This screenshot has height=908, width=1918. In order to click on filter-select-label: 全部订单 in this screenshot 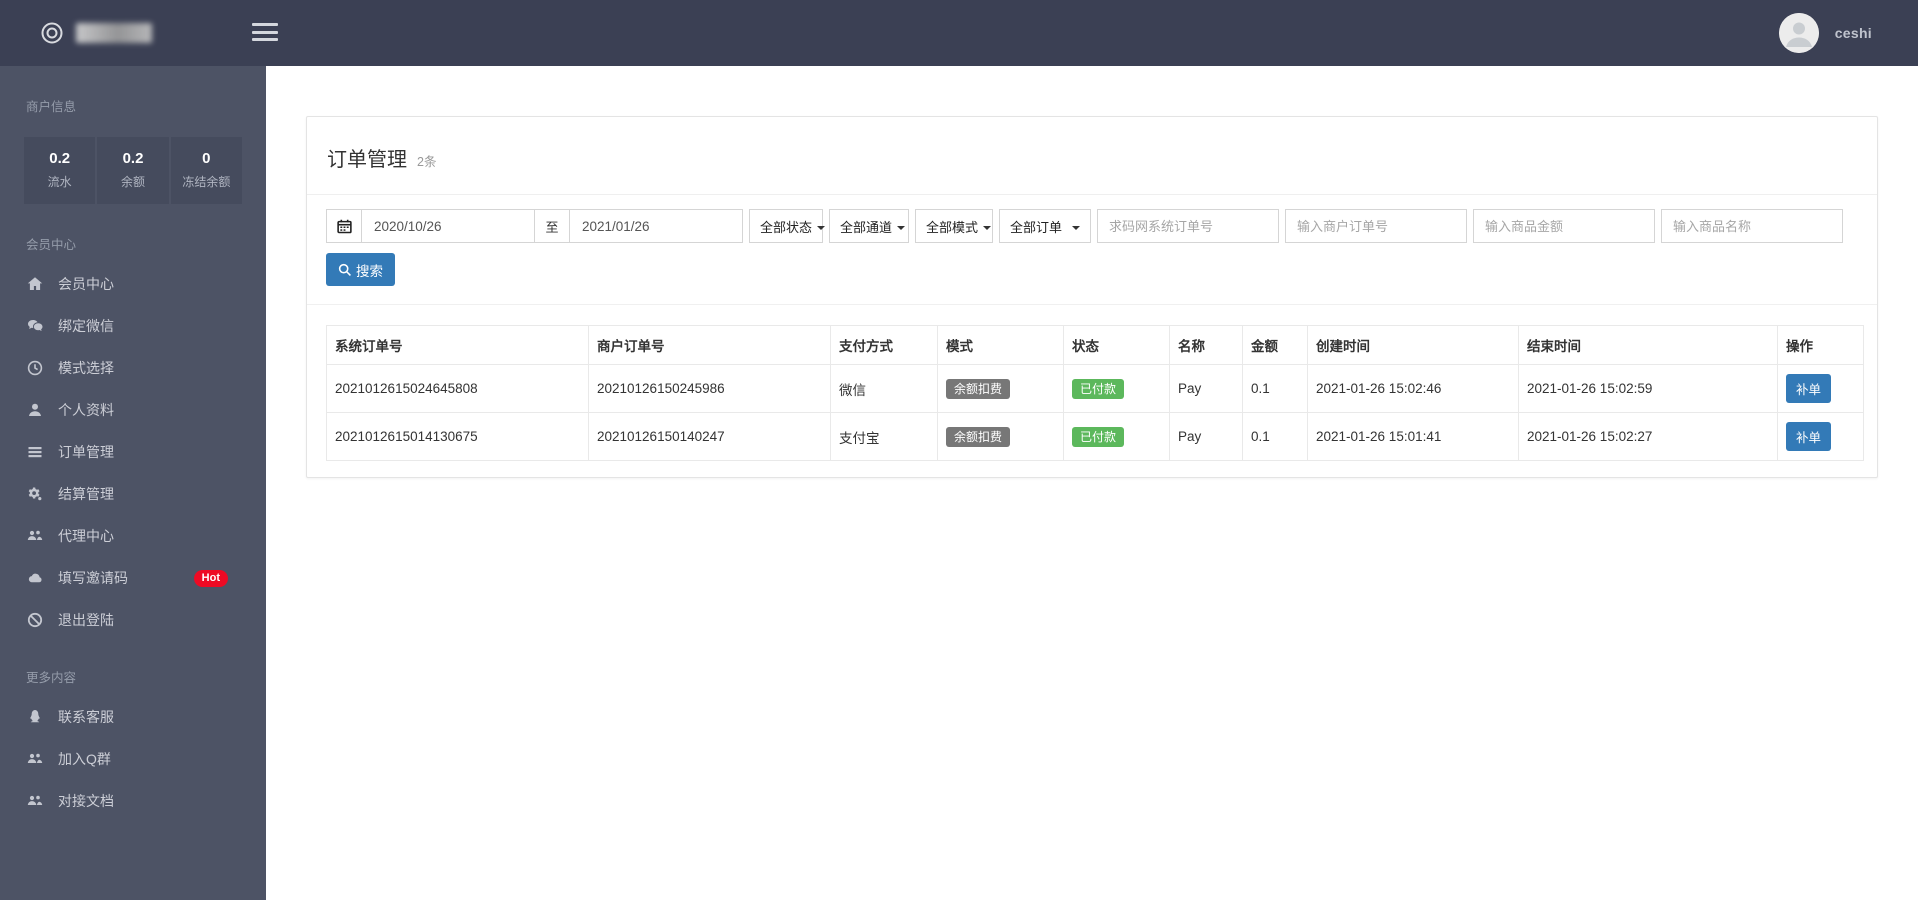, I will do `click(1036, 227)`.